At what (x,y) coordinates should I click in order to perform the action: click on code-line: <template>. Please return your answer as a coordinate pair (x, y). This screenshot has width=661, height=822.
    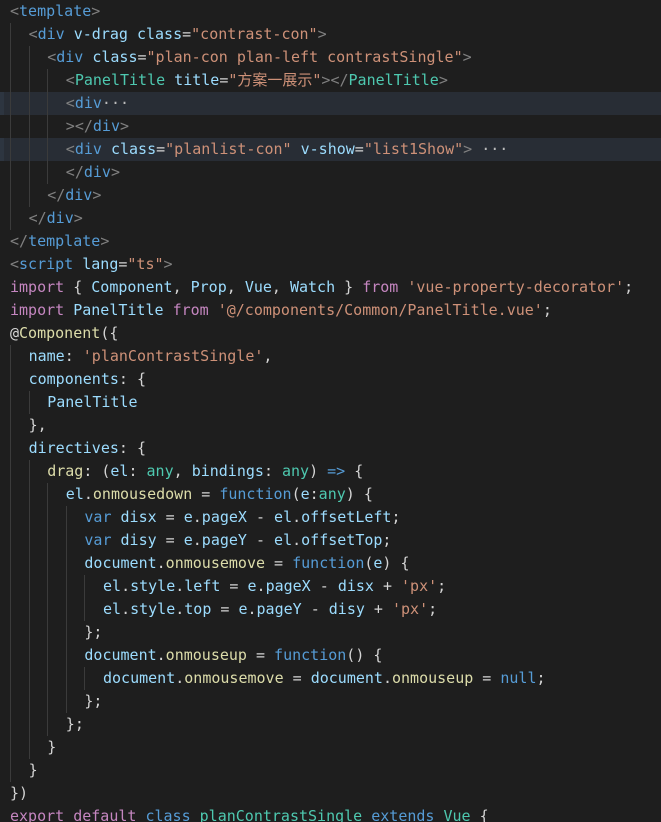
    Looking at the image, I should click on (330, 11).